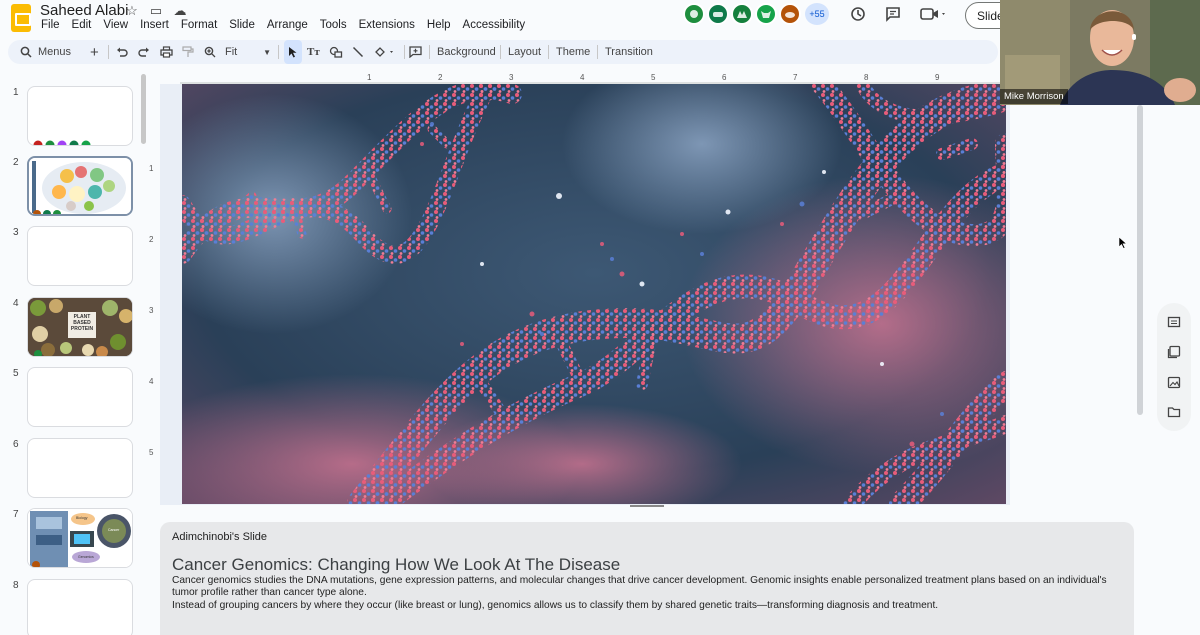 The width and height of the screenshot is (1200, 635). I want to click on ruler-mark: 9, so click(937, 77).